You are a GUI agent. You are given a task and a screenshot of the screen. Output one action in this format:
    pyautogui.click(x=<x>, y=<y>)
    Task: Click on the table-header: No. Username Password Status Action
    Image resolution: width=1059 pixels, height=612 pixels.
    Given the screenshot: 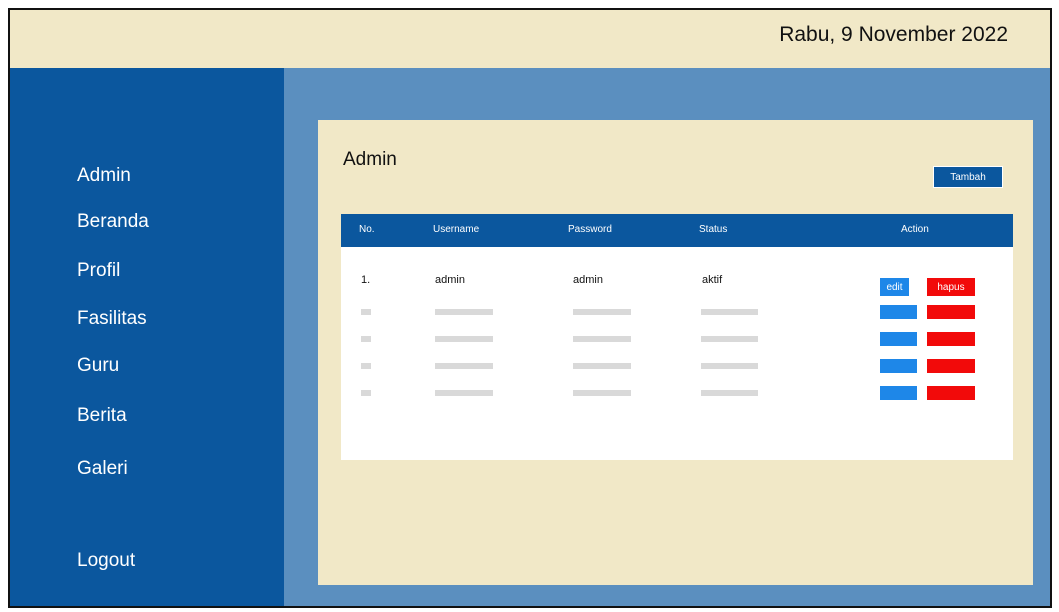 What is the action you would take?
    pyautogui.click(x=677, y=230)
    